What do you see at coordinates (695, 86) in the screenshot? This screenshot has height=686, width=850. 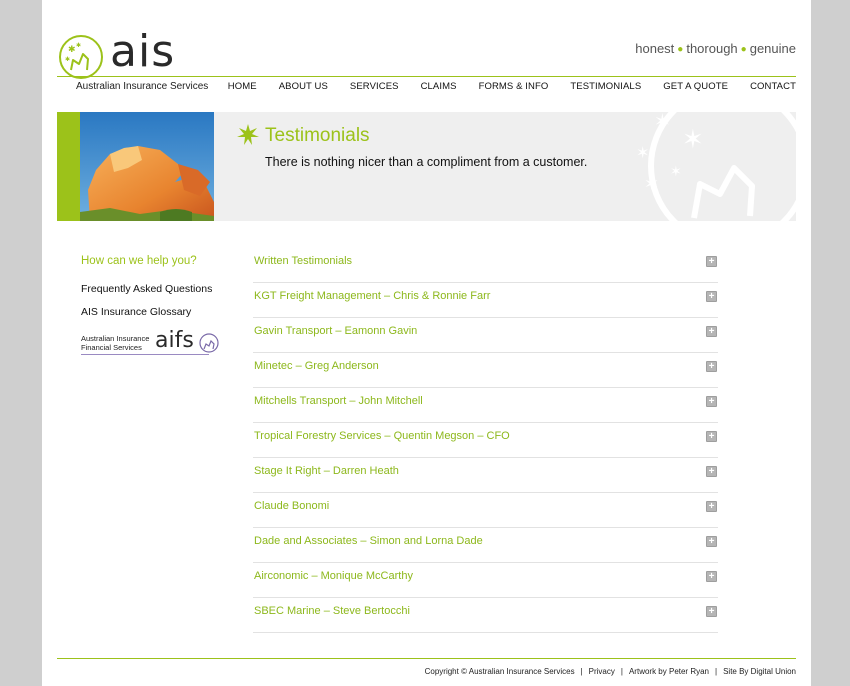 I see `nav-get-a-quote: GET A QUOTE` at bounding box center [695, 86].